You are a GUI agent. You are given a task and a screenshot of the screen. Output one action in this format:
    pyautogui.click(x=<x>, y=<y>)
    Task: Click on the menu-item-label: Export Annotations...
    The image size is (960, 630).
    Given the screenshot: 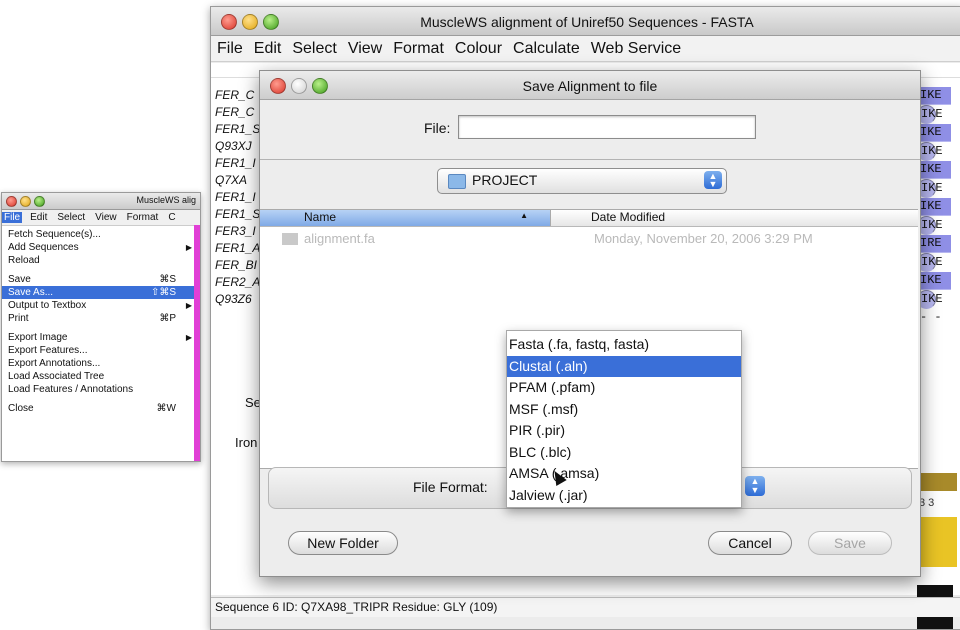 What is the action you would take?
    pyautogui.click(x=54, y=363)
    